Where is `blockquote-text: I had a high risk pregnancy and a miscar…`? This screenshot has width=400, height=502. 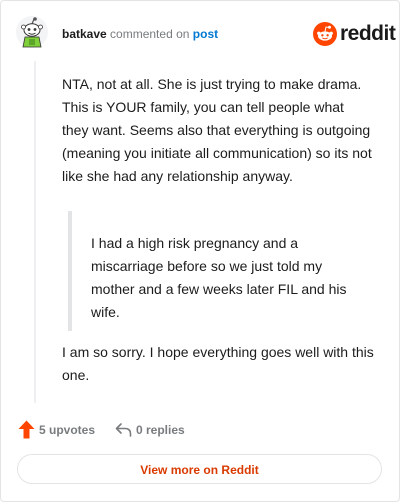
blockquote-text: I had a high risk pregnancy and a miscar… is located at coordinates (219, 277).